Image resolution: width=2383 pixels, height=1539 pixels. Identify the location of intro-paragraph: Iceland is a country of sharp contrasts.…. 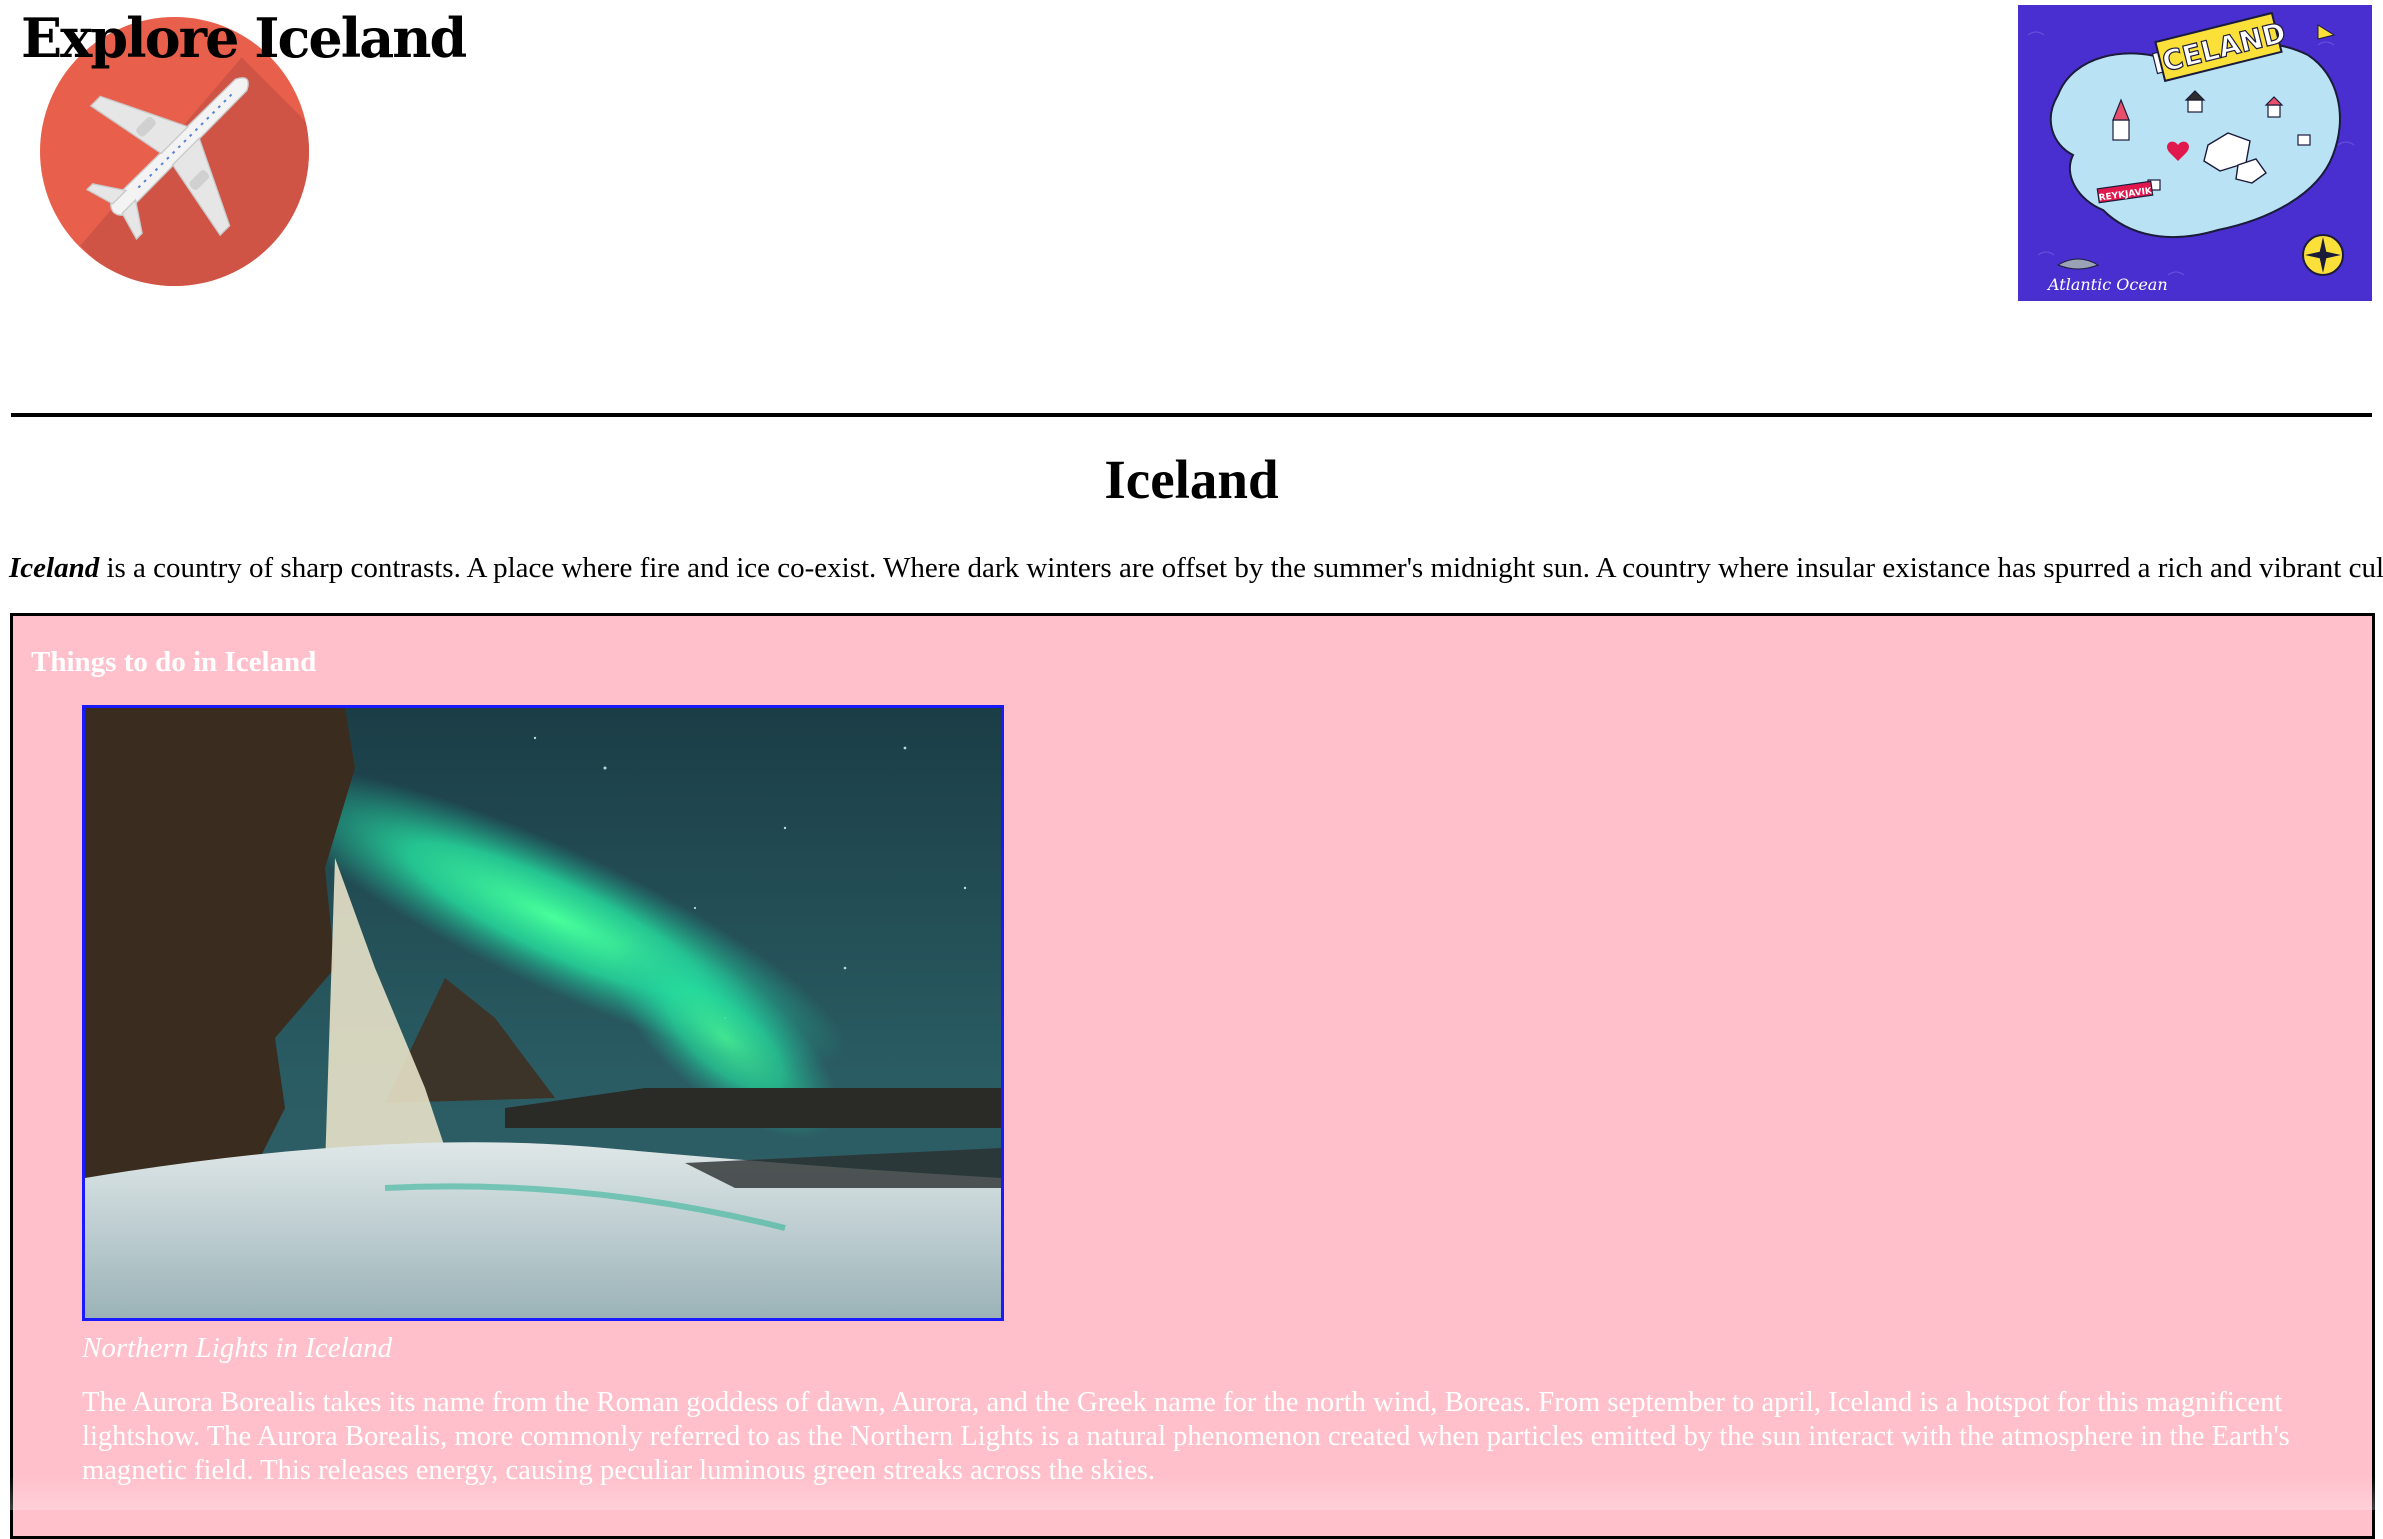
(1196, 568).